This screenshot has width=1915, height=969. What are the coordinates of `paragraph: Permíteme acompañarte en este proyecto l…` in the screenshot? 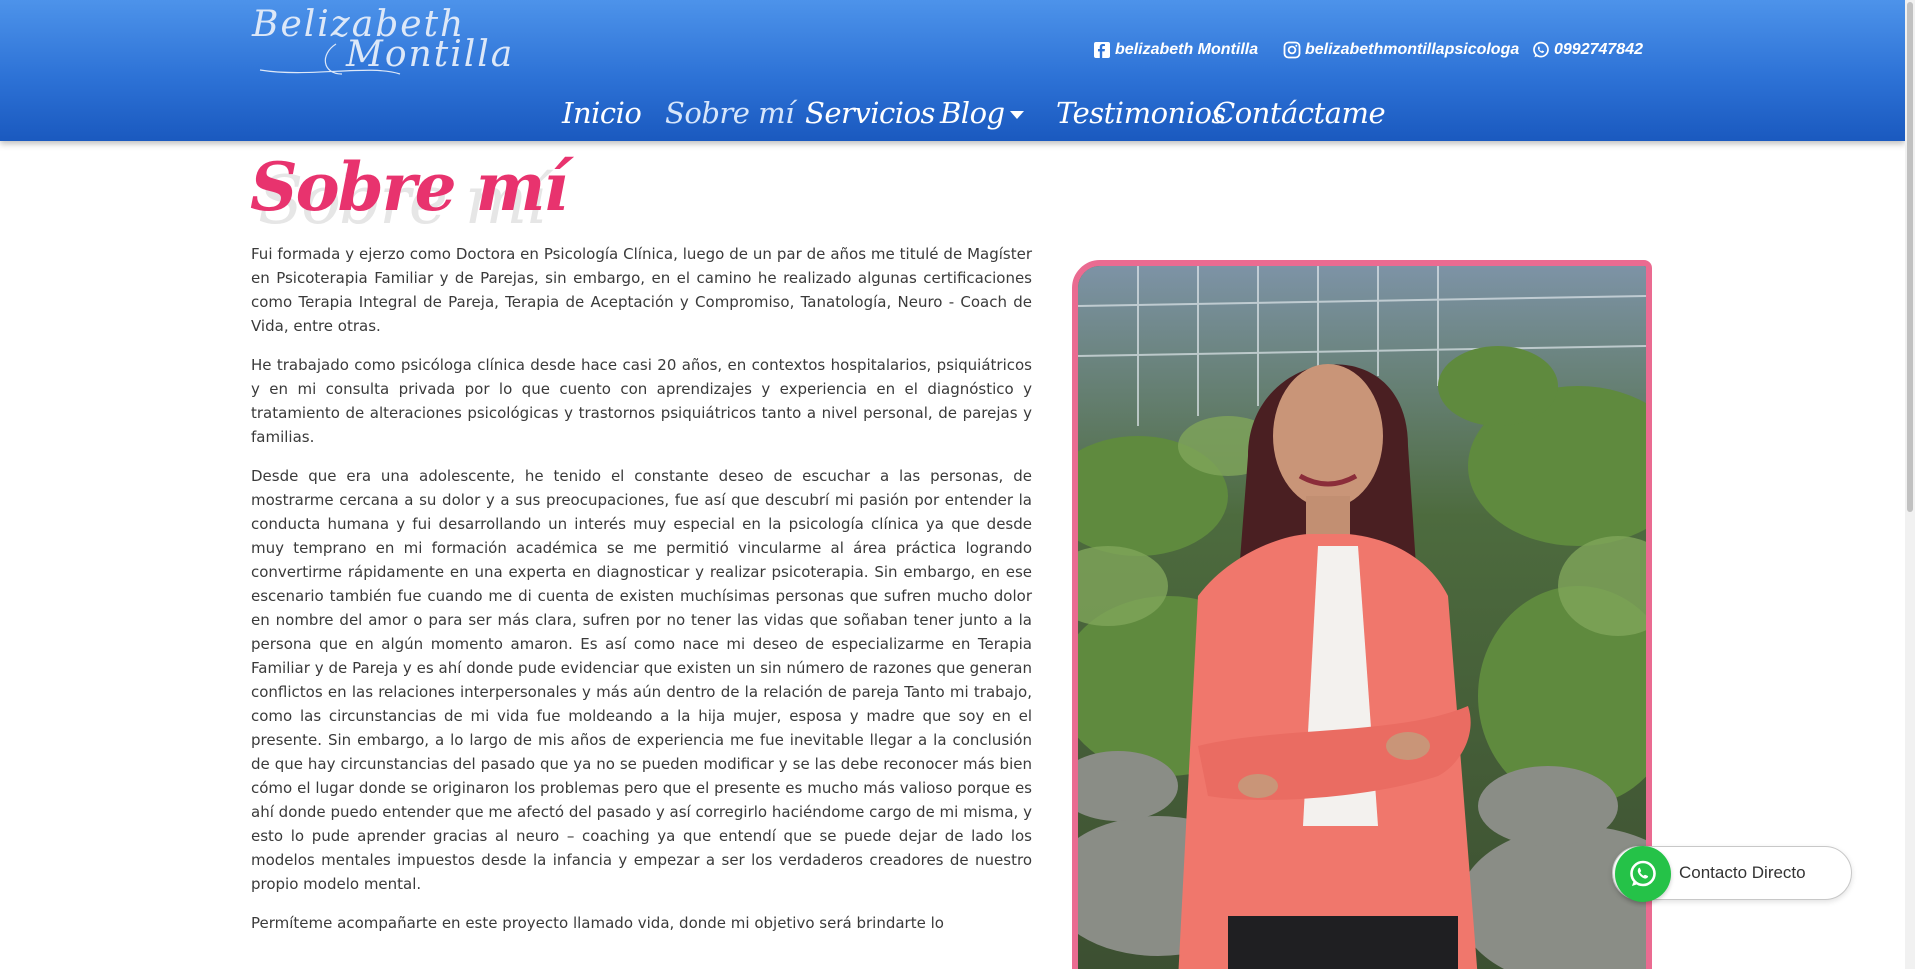 It's located at (597, 923).